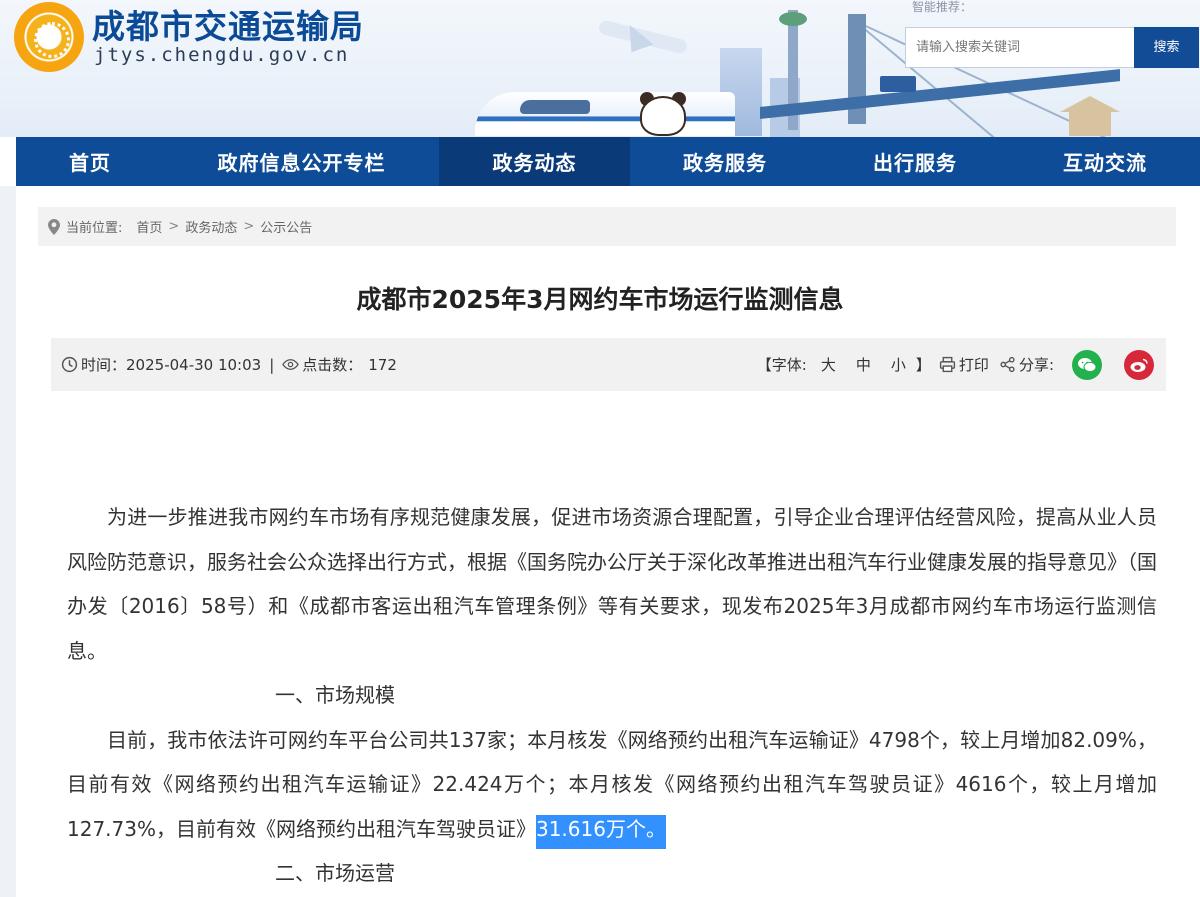  What do you see at coordinates (286, 226) in the screenshot?
I see `breadcrumb-announcements: 公示公告` at bounding box center [286, 226].